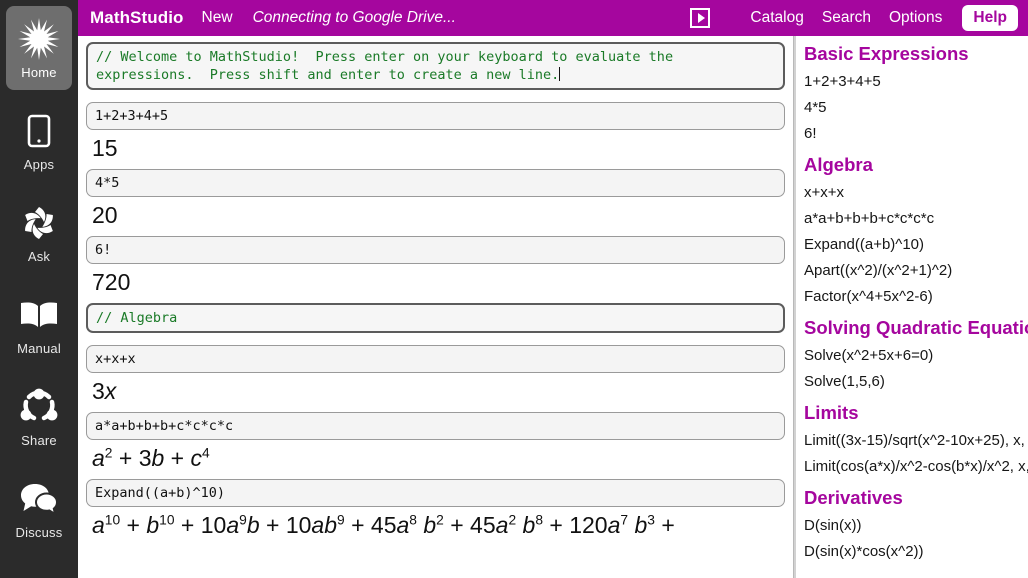 Image resolution: width=1028 pixels, height=578 pixels. I want to click on cell-result: a2 + 3b + c4, so click(151, 458).